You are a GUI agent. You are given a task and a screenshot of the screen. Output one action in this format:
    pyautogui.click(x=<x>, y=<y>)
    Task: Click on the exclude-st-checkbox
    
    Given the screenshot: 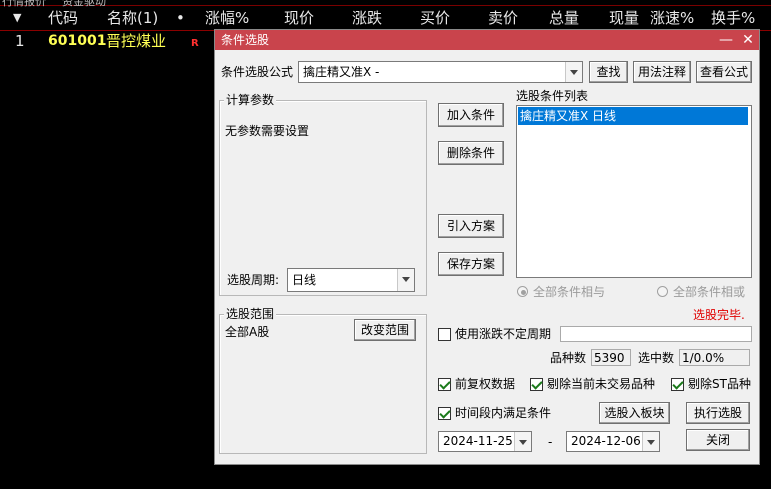 What is the action you would take?
    pyautogui.click(x=677, y=384)
    